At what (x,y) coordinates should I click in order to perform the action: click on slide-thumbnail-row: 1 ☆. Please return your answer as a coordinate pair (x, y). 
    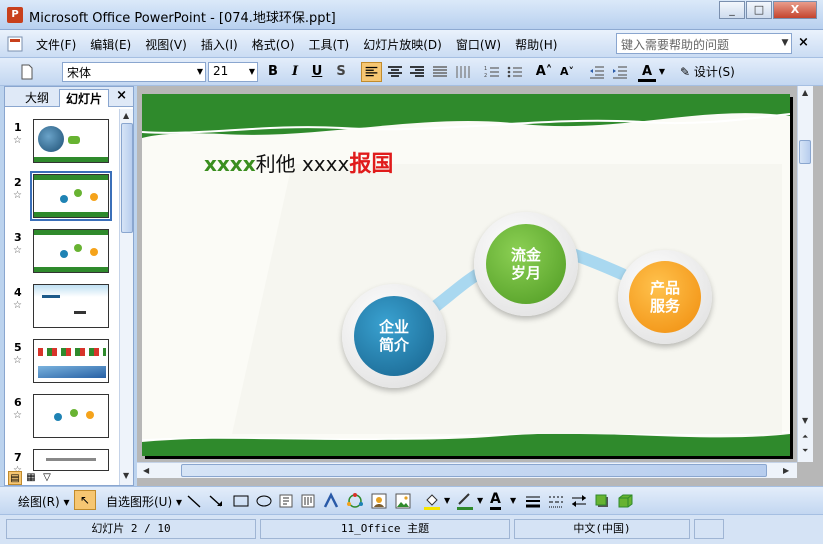
    Looking at the image, I should click on (61, 145).